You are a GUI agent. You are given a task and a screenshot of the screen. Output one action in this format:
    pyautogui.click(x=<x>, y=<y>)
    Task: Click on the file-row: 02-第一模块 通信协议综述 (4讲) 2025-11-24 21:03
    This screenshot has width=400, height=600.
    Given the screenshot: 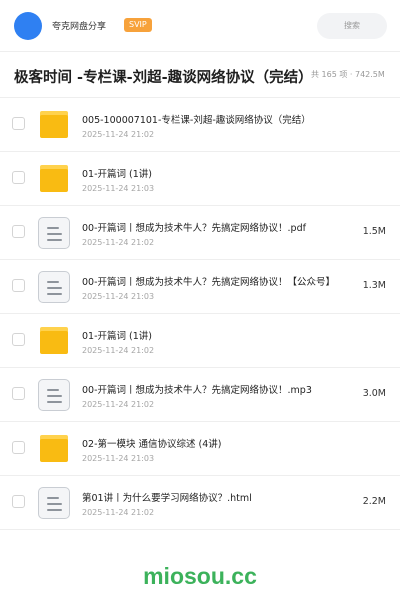 What is the action you would take?
    pyautogui.click(x=200, y=449)
    